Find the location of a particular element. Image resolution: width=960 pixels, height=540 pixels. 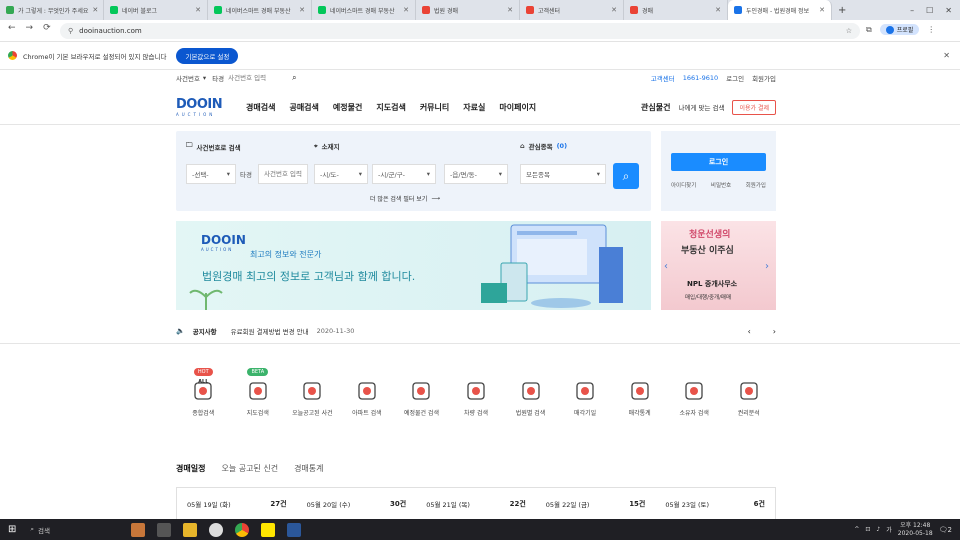

nav-item: 공매검색 is located at coordinates (303, 107).